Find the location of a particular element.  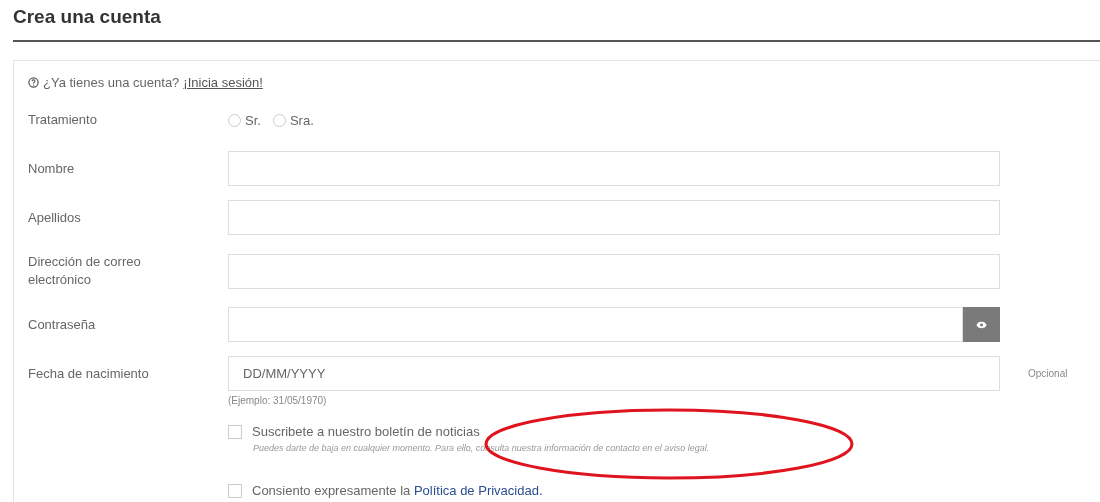

privacy-link: Política de Privacidad. is located at coordinates (478, 490).